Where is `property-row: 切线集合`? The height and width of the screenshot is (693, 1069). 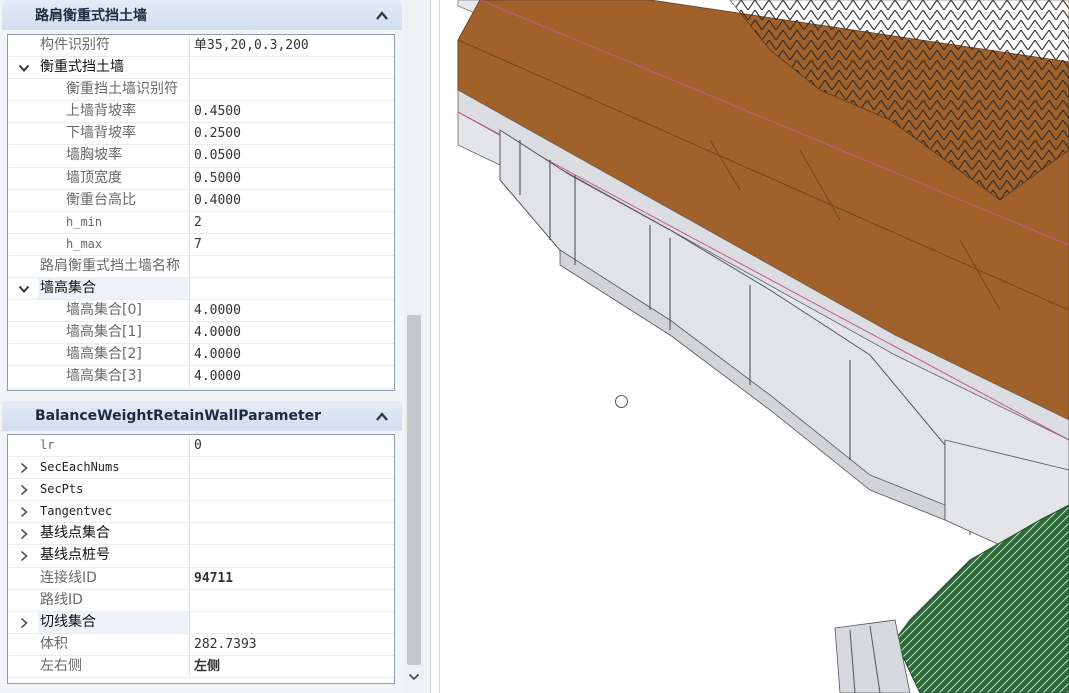
property-row: 切线集合 is located at coordinates (201, 622).